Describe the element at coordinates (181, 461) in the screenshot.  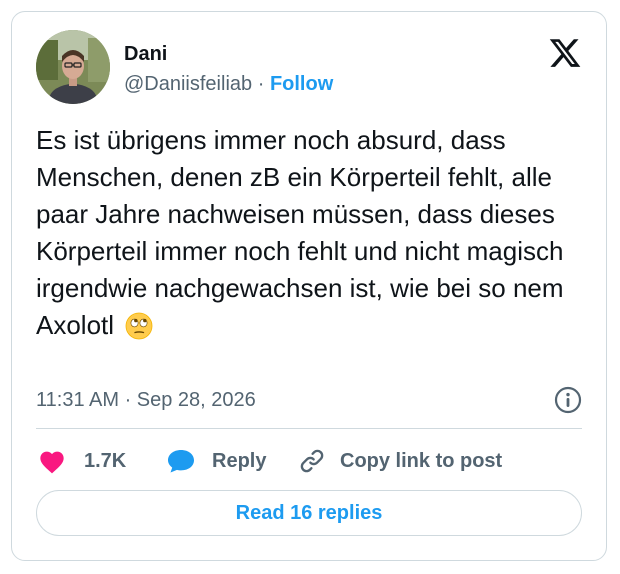
I see `speech-bubble-icon` at that location.